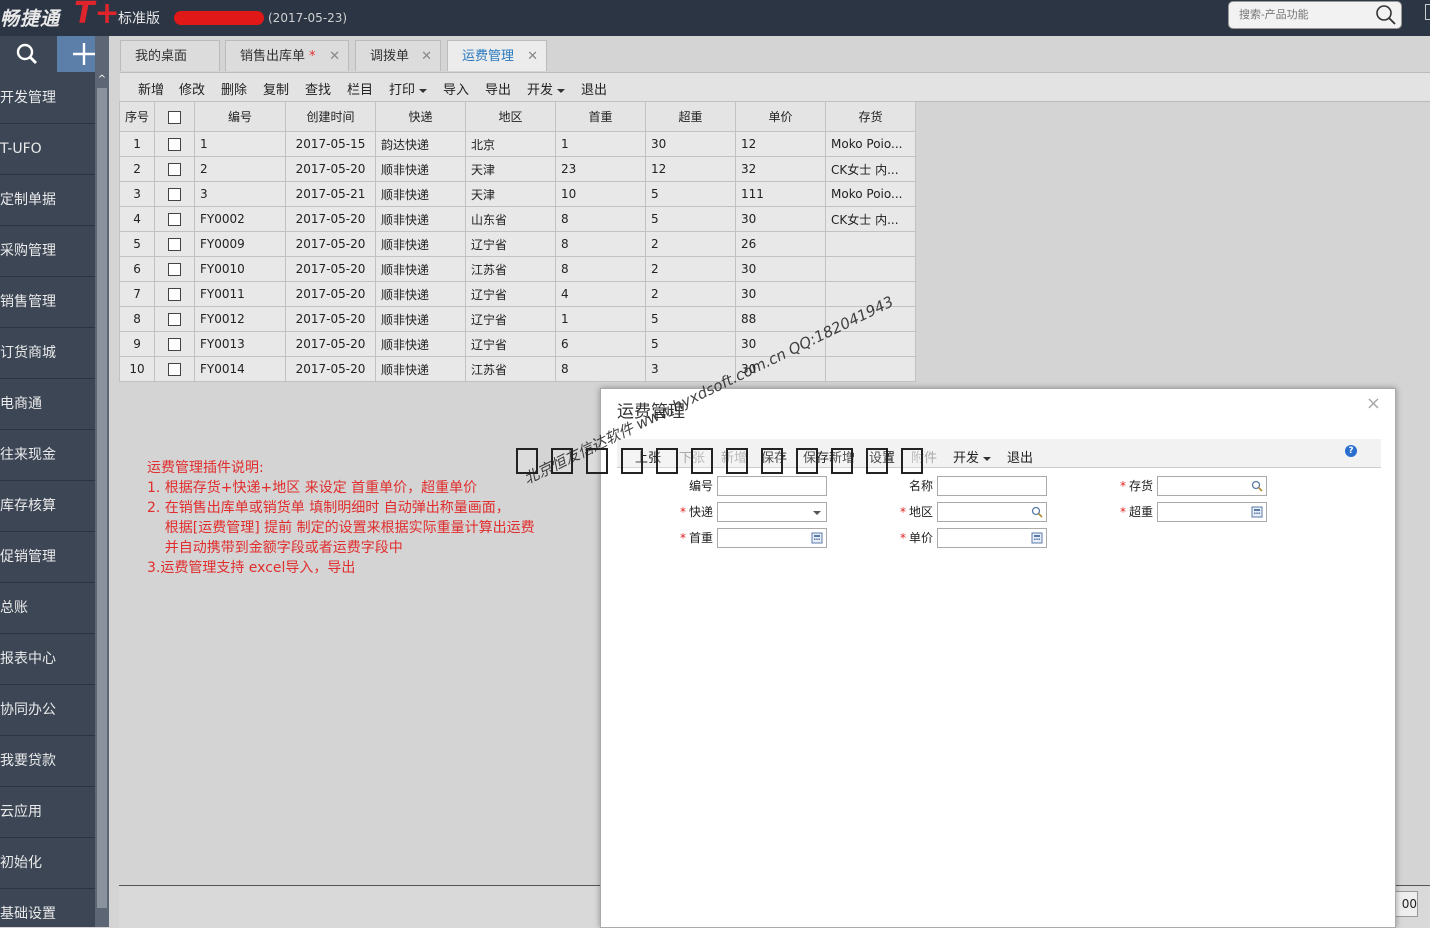 The height and width of the screenshot is (928, 1430). I want to click on global-search-input, so click(1304, 15).